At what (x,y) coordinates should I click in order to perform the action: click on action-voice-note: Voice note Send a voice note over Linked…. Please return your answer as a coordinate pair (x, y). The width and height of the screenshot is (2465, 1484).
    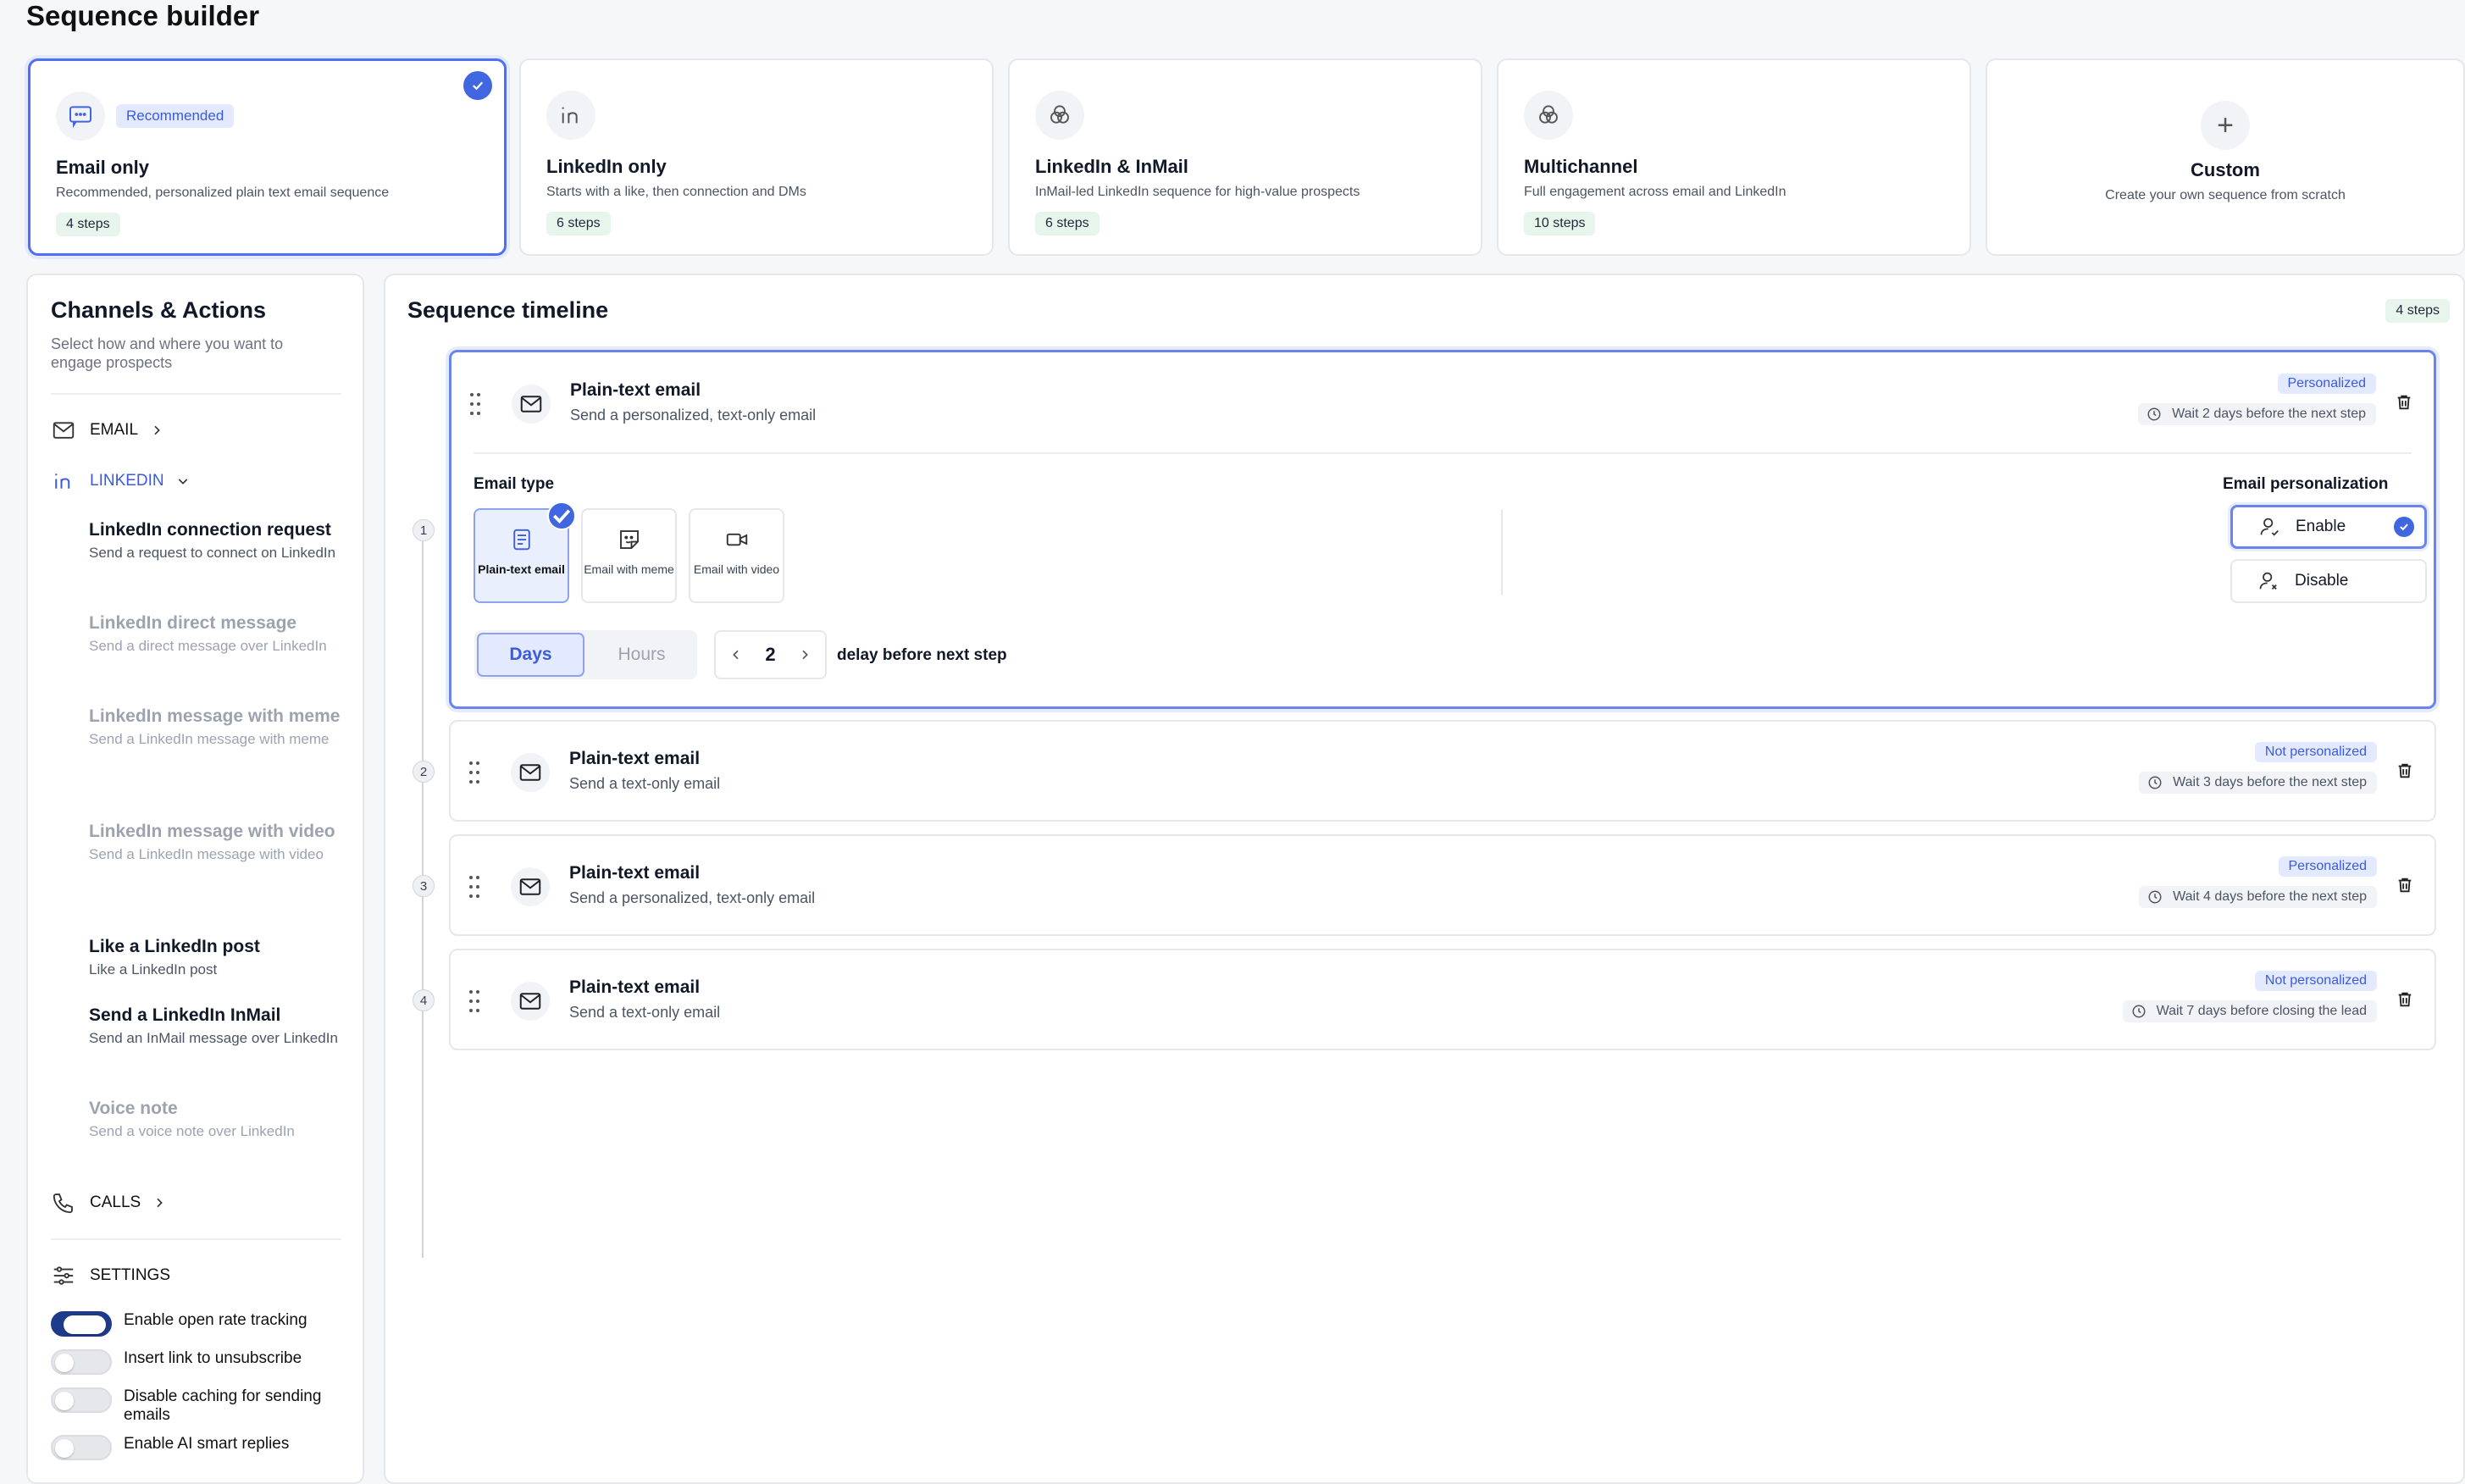
    Looking at the image, I should click on (216, 1120).